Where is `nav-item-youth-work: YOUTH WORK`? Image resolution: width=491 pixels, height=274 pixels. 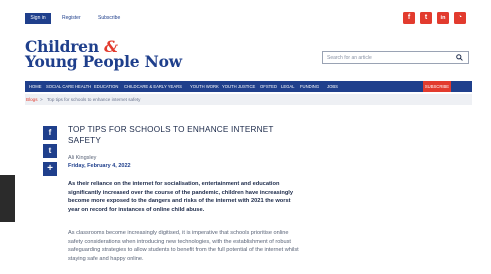
nav-item-youth-work: YOUTH WORK is located at coordinates (204, 86).